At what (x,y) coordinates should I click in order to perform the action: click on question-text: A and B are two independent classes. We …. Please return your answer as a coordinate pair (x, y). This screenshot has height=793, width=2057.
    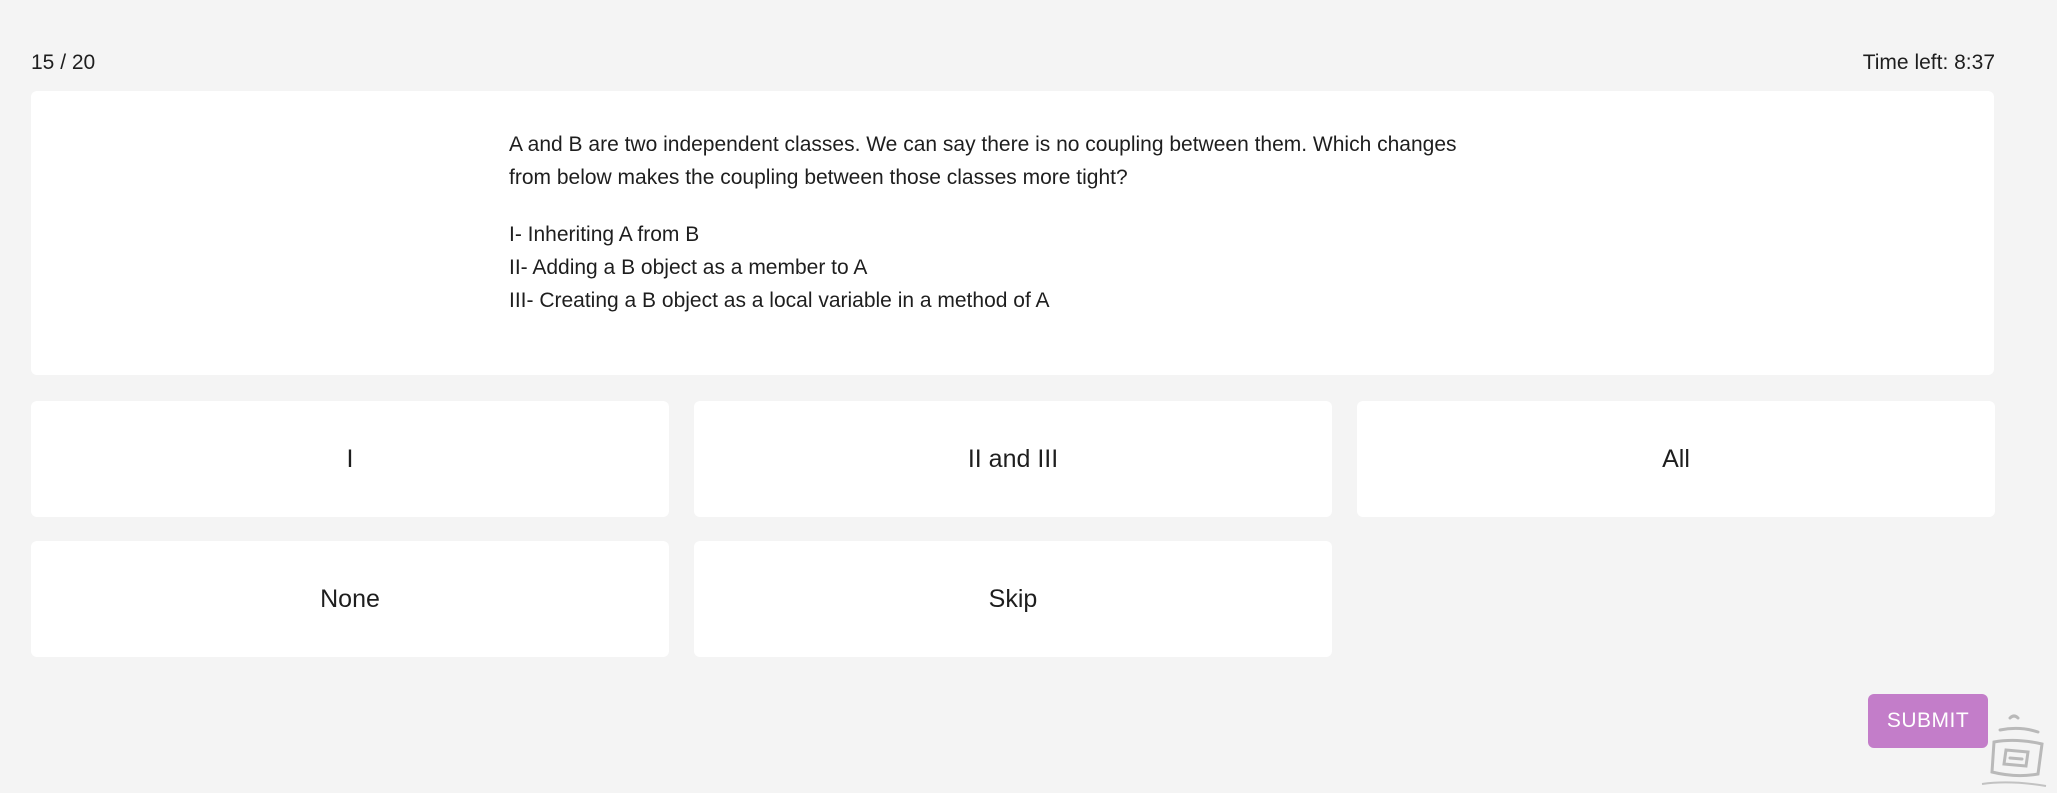
    Looking at the image, I should click on (983, 161).